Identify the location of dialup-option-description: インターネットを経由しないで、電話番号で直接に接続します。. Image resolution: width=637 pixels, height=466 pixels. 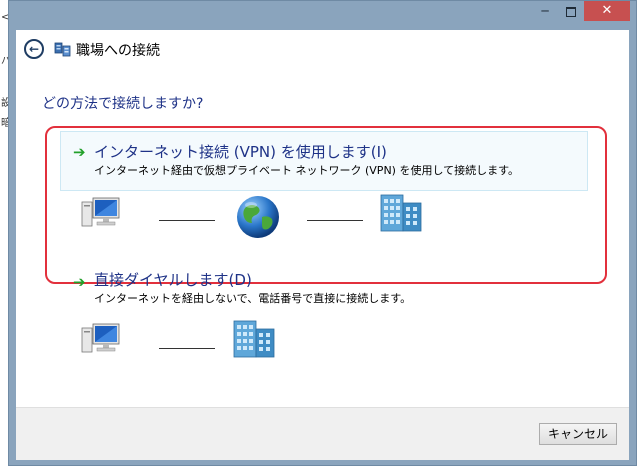
(253, 298).